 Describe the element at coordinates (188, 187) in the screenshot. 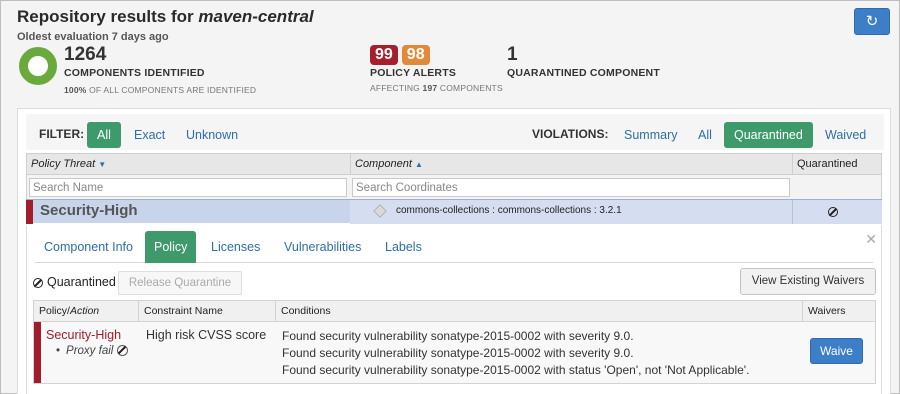

I see `search-name-input` at that location.